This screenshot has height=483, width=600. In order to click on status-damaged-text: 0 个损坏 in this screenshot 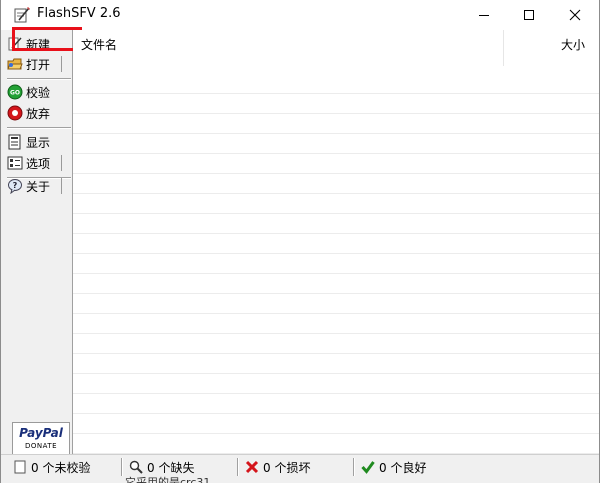, I will do `click(287, 467)`.